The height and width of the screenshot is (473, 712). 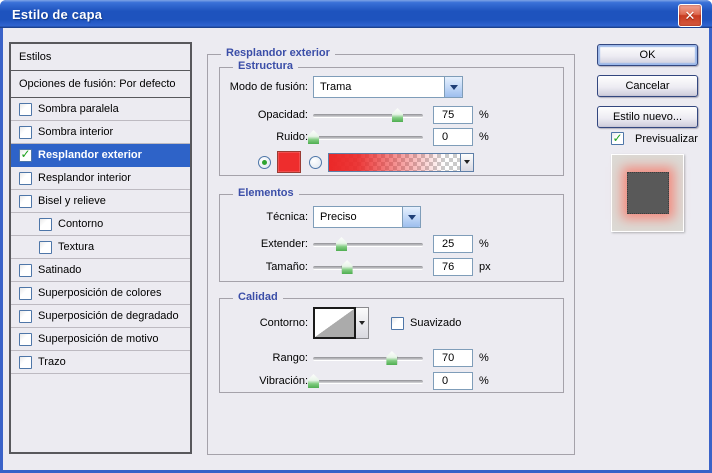 I want to click on gradient-picker, so click(x=394, y=162).